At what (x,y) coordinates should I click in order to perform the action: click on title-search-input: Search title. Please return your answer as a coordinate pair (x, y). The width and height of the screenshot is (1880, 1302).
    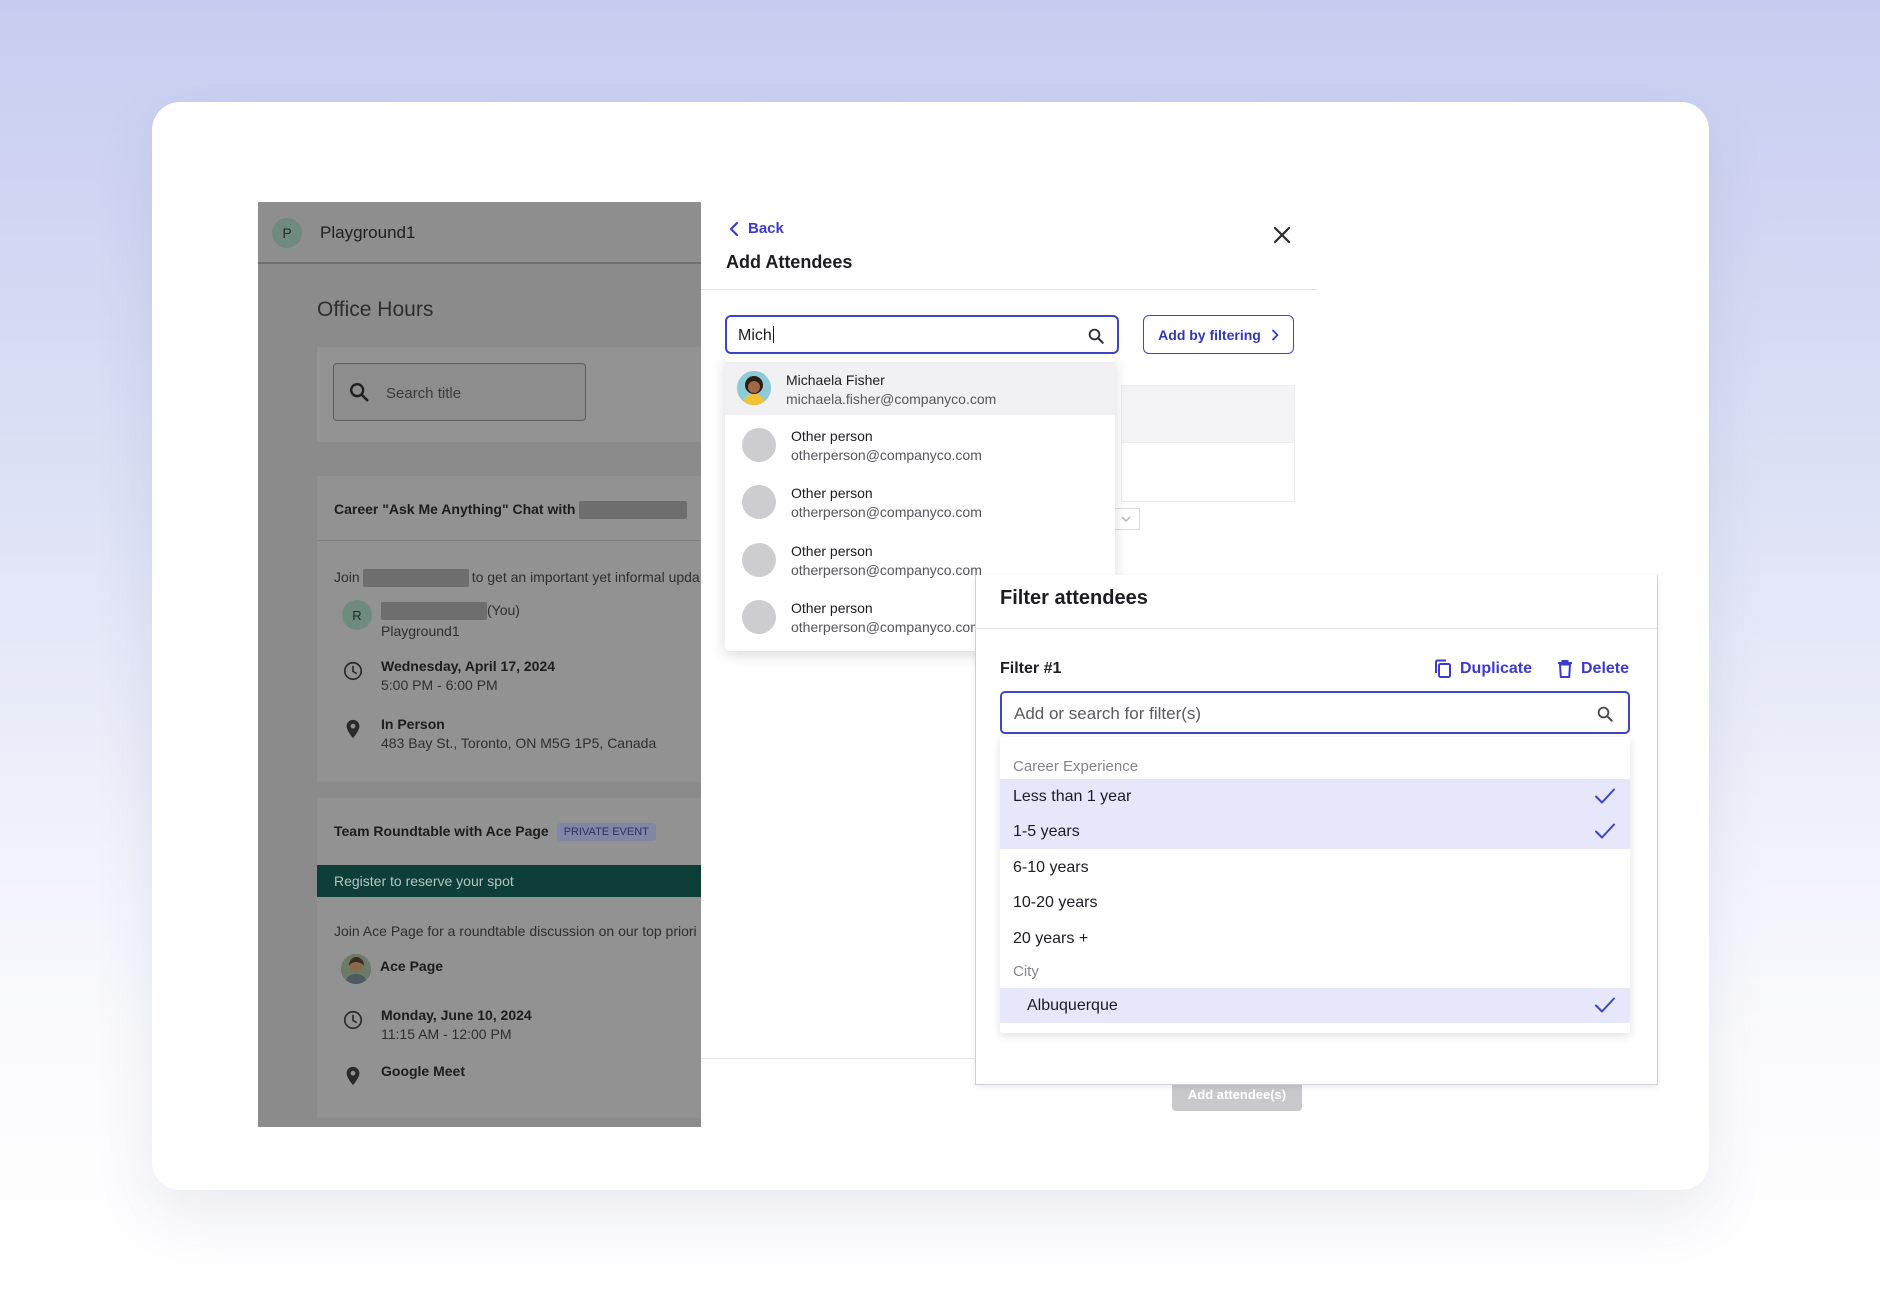
    Looking at the image, I should click on (459, 392).